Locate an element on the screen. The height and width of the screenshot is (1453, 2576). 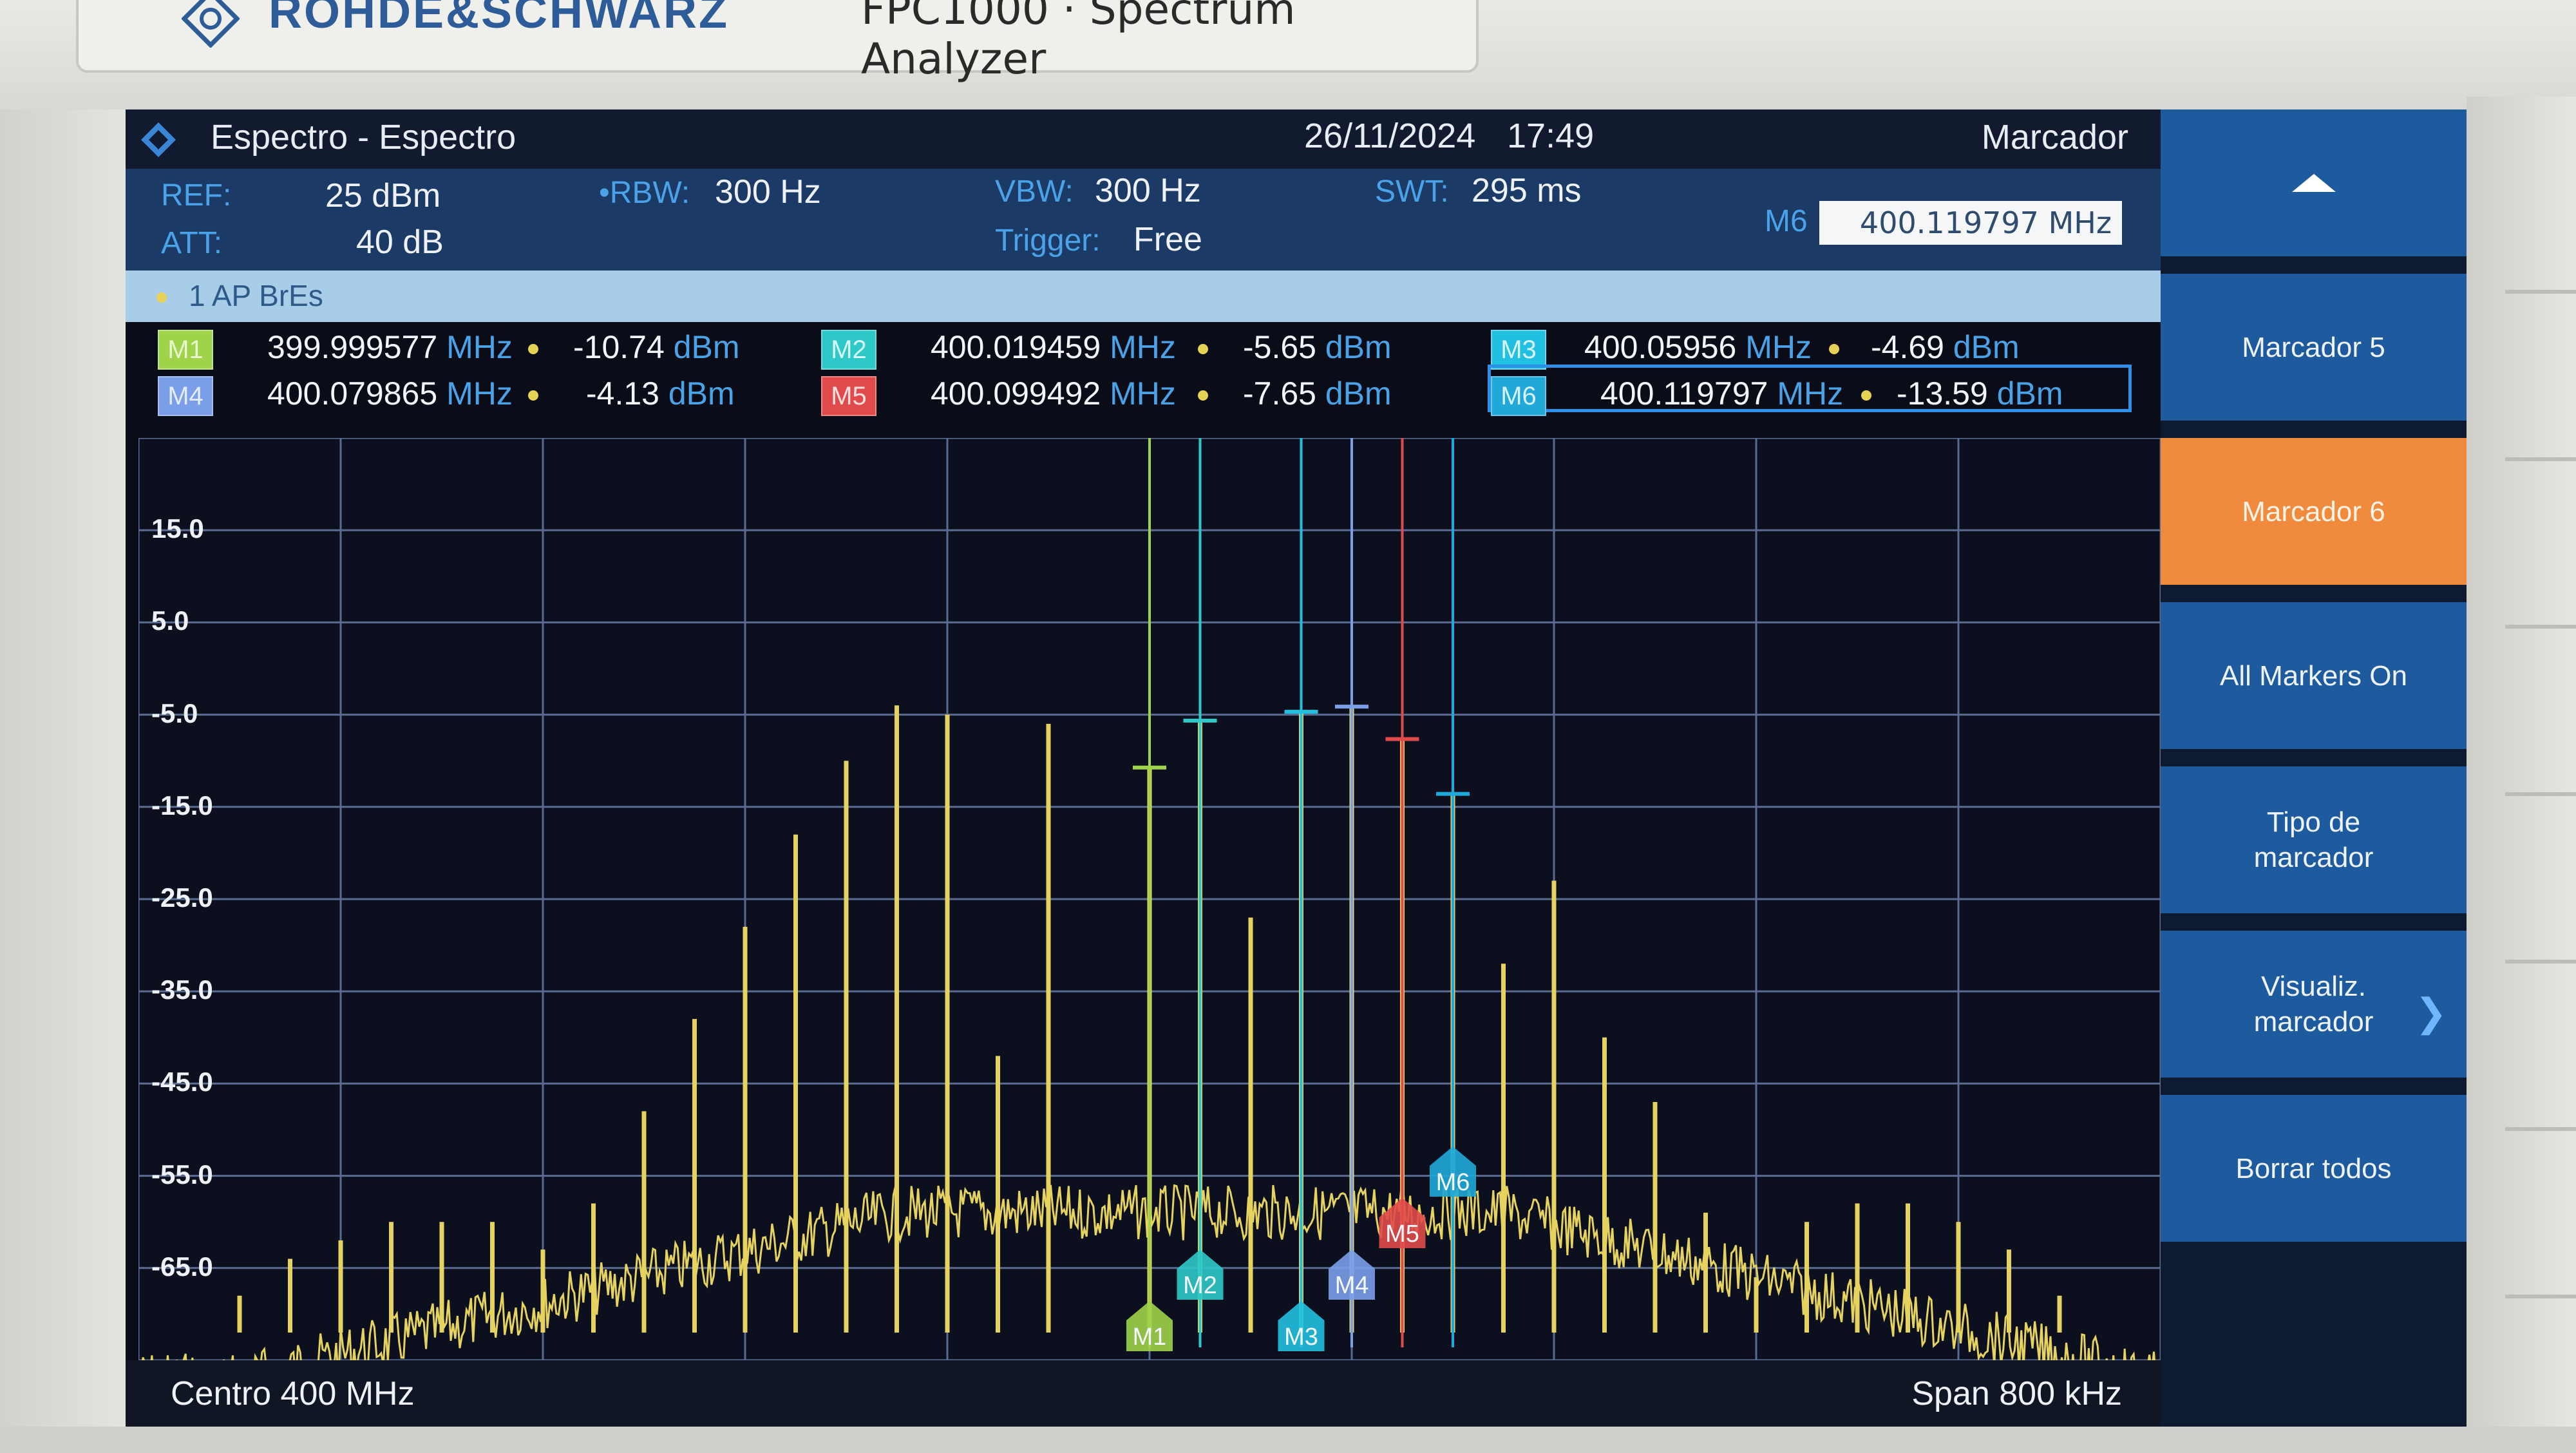
marker-frequency-value: 400.119797 is located at coordinates (1684, 393).